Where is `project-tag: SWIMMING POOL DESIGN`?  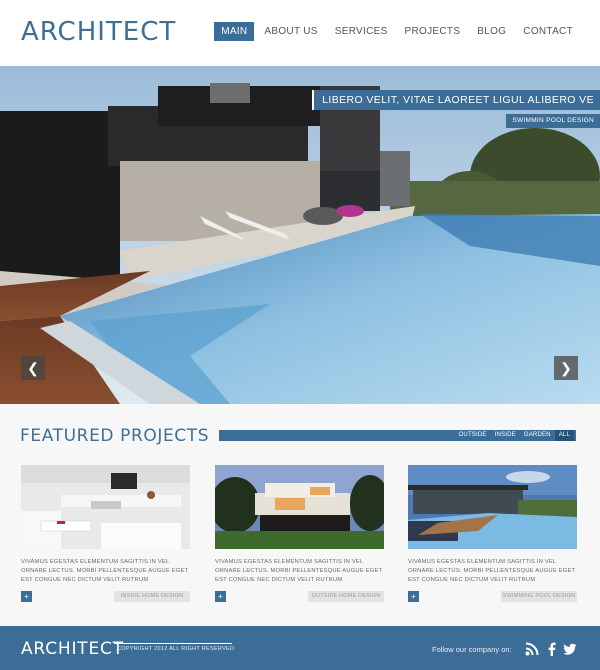 project-tag: SWIMMING POOL DESIGN is located at coordinates (539, 596).